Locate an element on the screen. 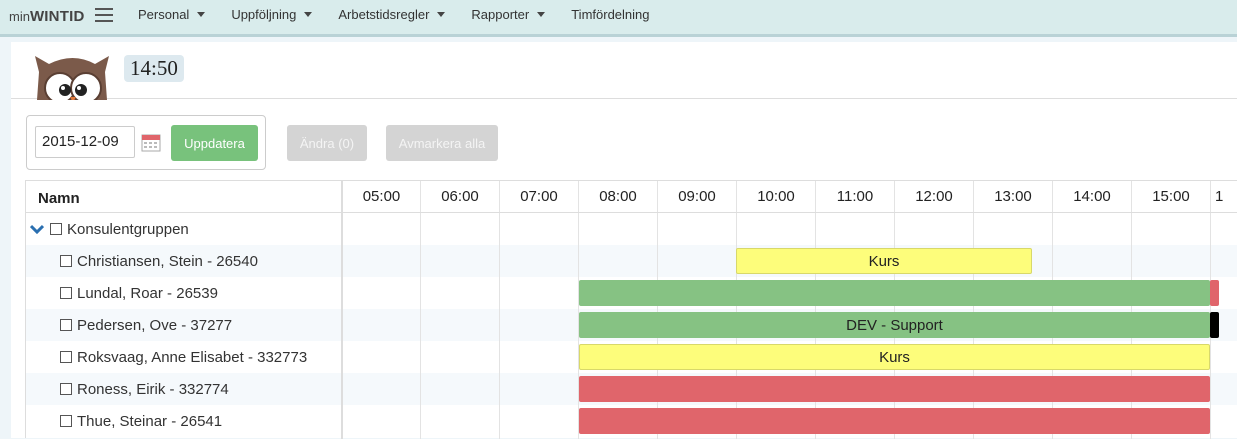  menu-timfordelning: Timfördelning is located at coordinates (610, 14).